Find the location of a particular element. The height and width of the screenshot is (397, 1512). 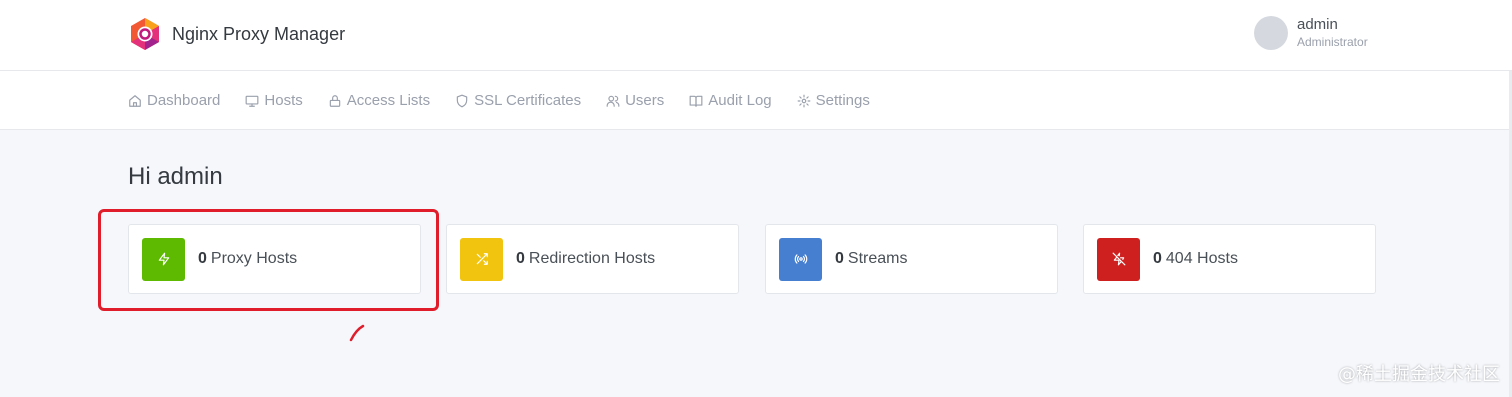

gear-icon is located at coordinates (804, 100).